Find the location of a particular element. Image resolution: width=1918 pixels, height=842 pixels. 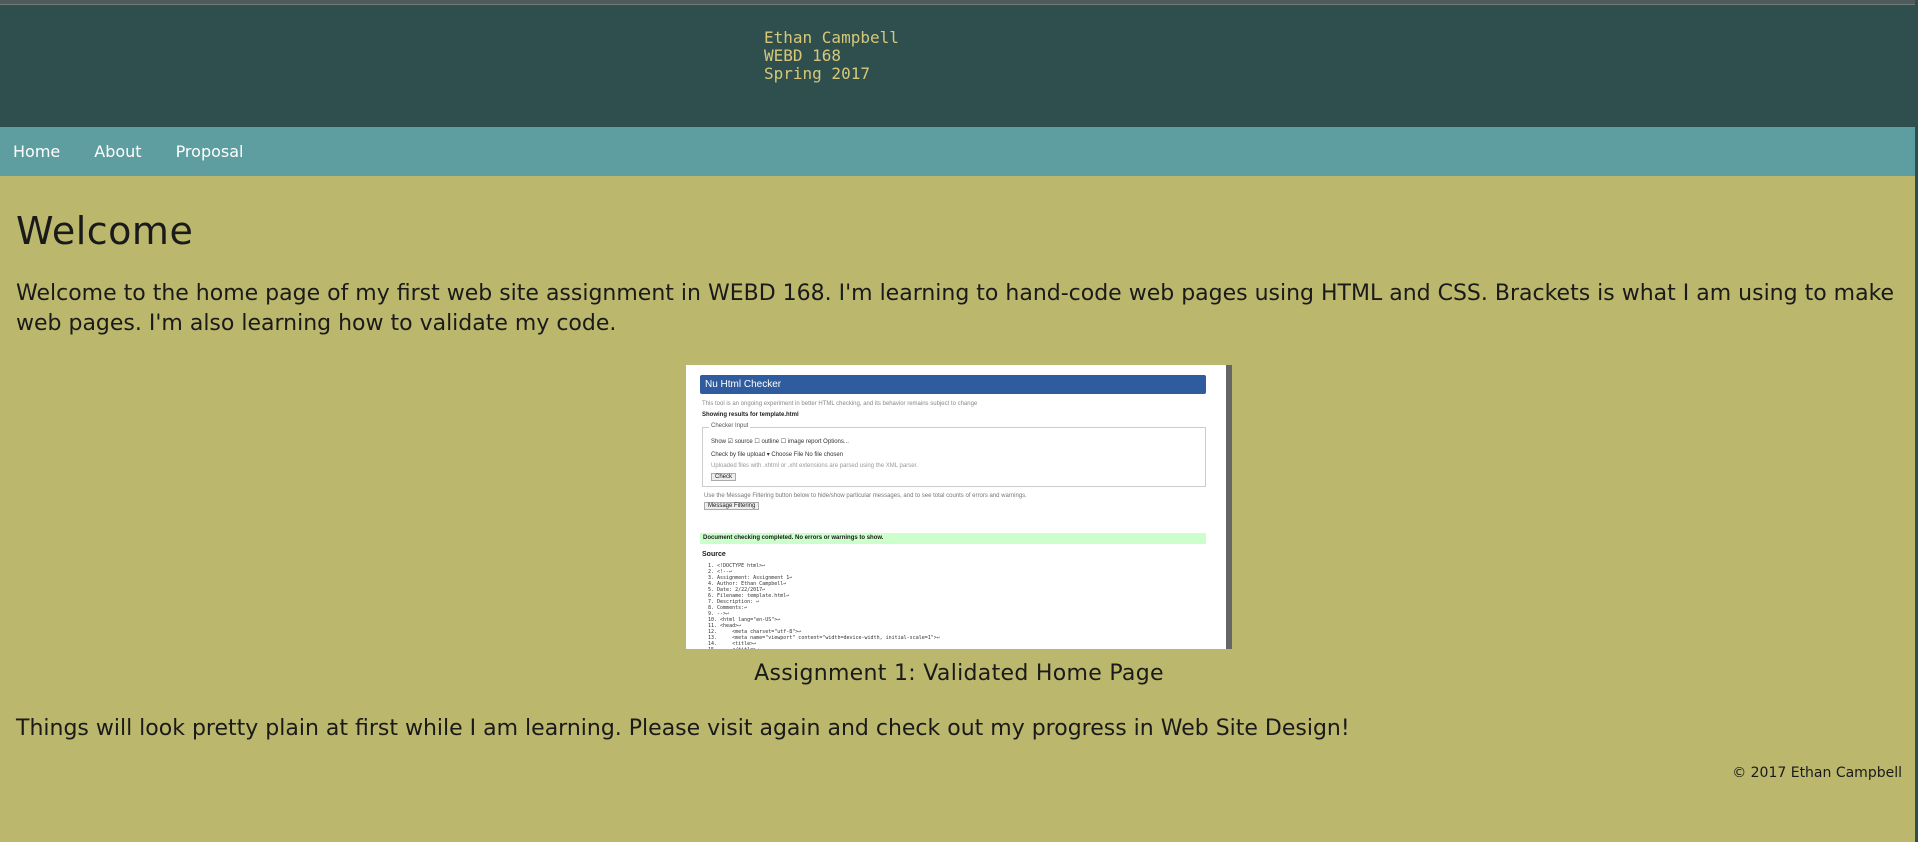

term: Spring 2017 is located at coordinates (817, 73).